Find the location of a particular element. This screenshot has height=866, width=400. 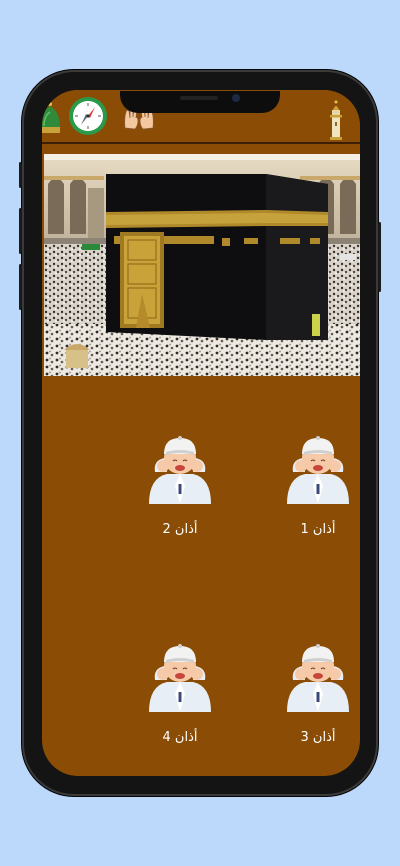

dome-icon is located at coordinates (51, 118).